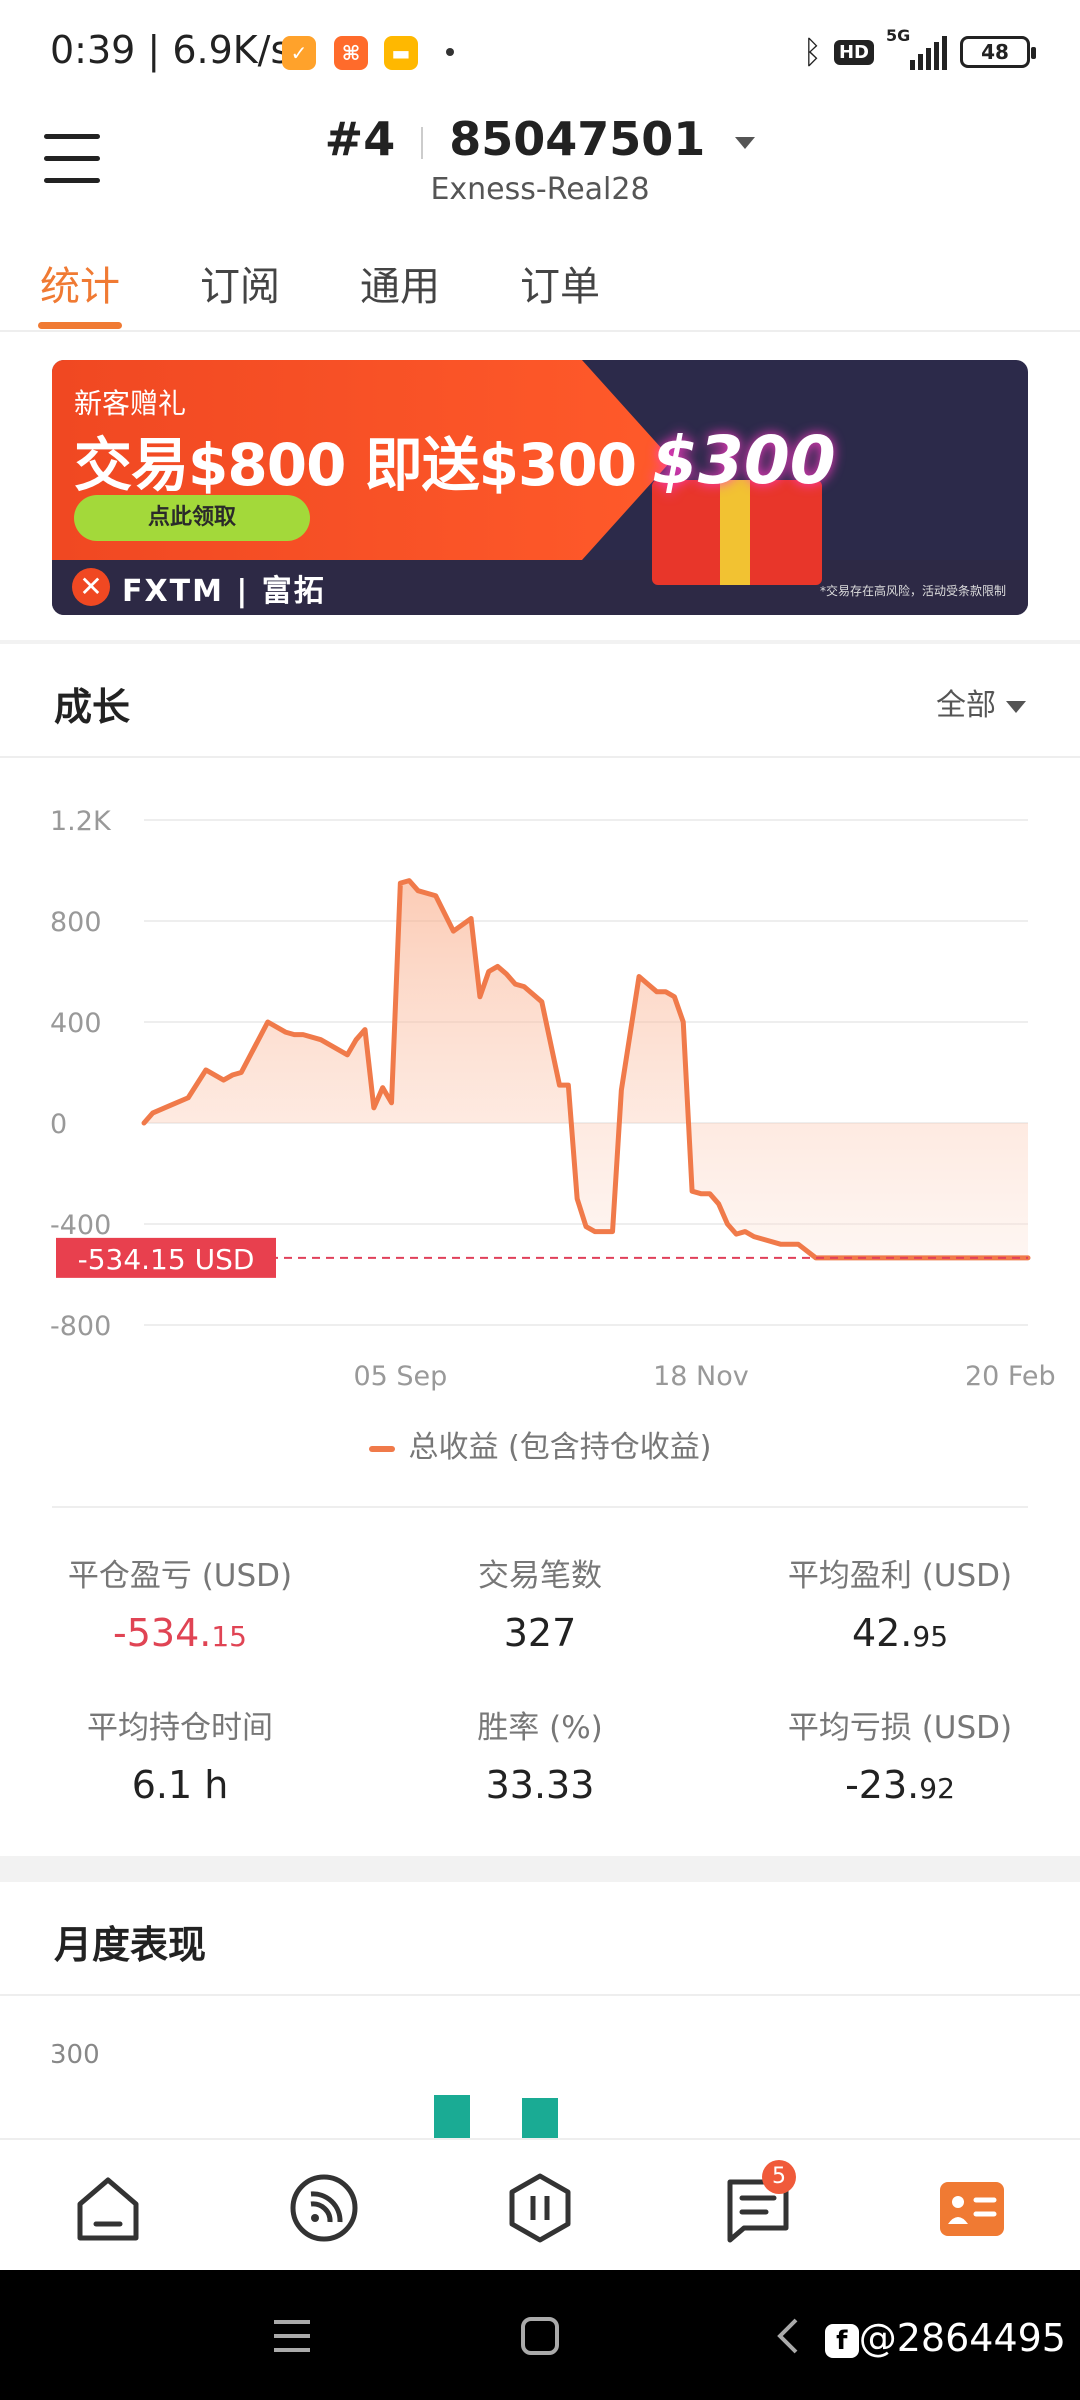  Describe the element at coordinates (299, 53) in the screenshot. I see `app-notification-icon: ✓` at that location.